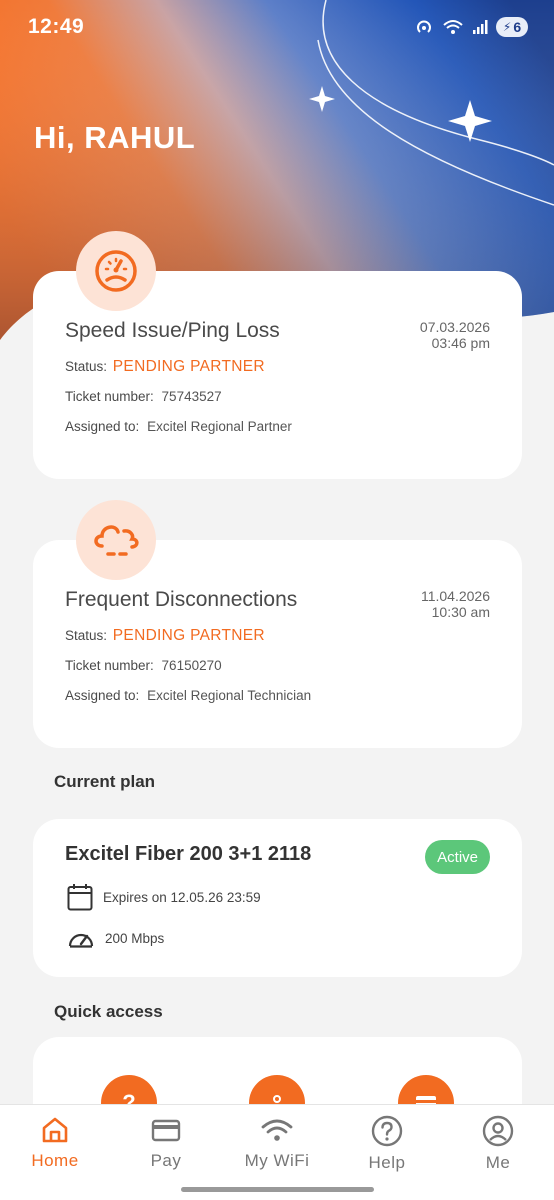 Image resolution: width=554 pixels, height=1200 pixels. What do you see at coordinates (277, 1160) in the screenshot?
I see `nav-label: My WiFi` at bounding box center [277, 1160].